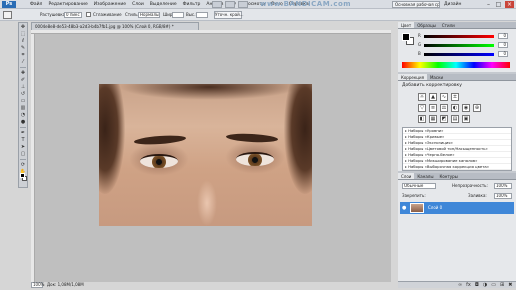 This screenshot has width=516, height=290. What do you see at coordinates (36, 4) in the screenshot?
I see `menu-file: Файл` at bounding box center [36, 4].